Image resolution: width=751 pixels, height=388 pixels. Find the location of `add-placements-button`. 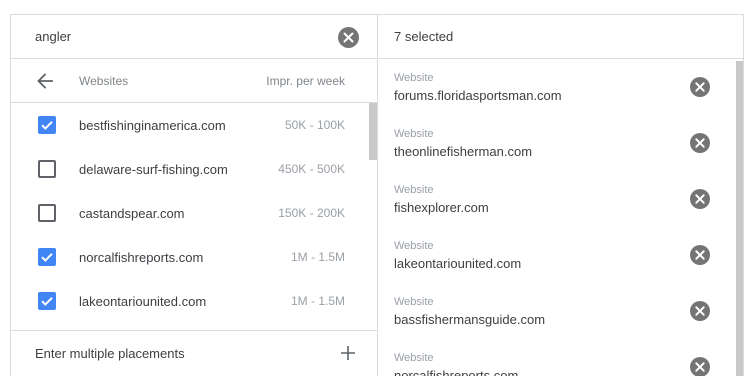

add-placements-button is located at coordinates (348, 353).